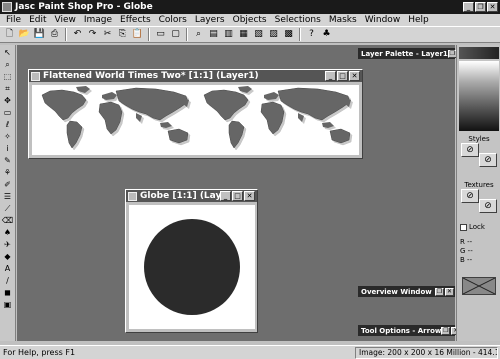  What do you see at coordinates (192, 267) in the screenshot?
I see `globe-canvas` at bounding box center [192, 267].